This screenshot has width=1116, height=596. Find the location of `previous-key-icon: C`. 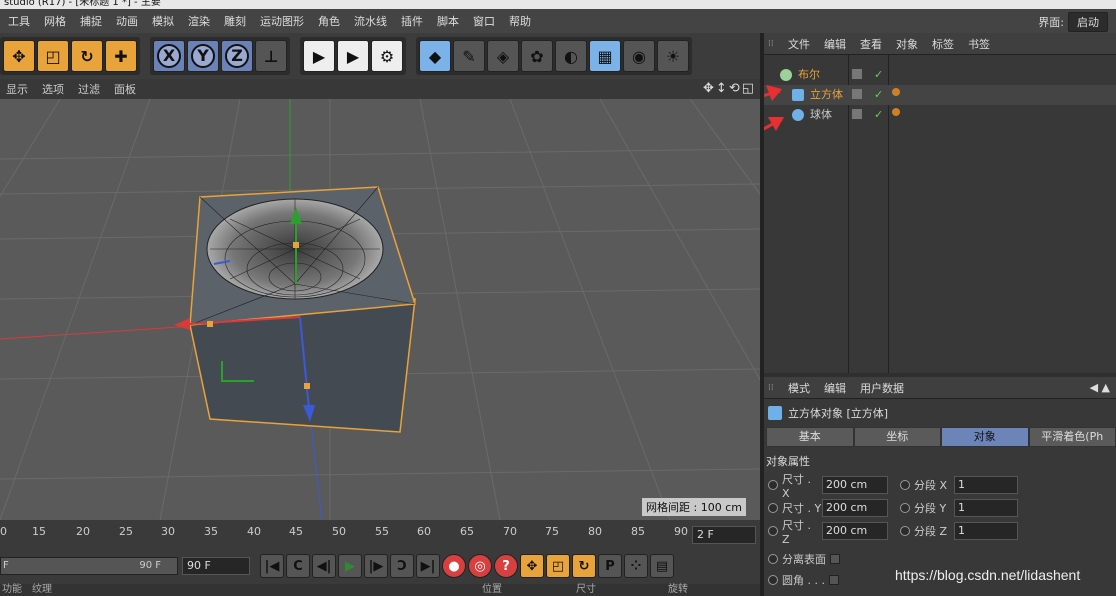

previous-key-icon: C is located at coordinates (298, 566).